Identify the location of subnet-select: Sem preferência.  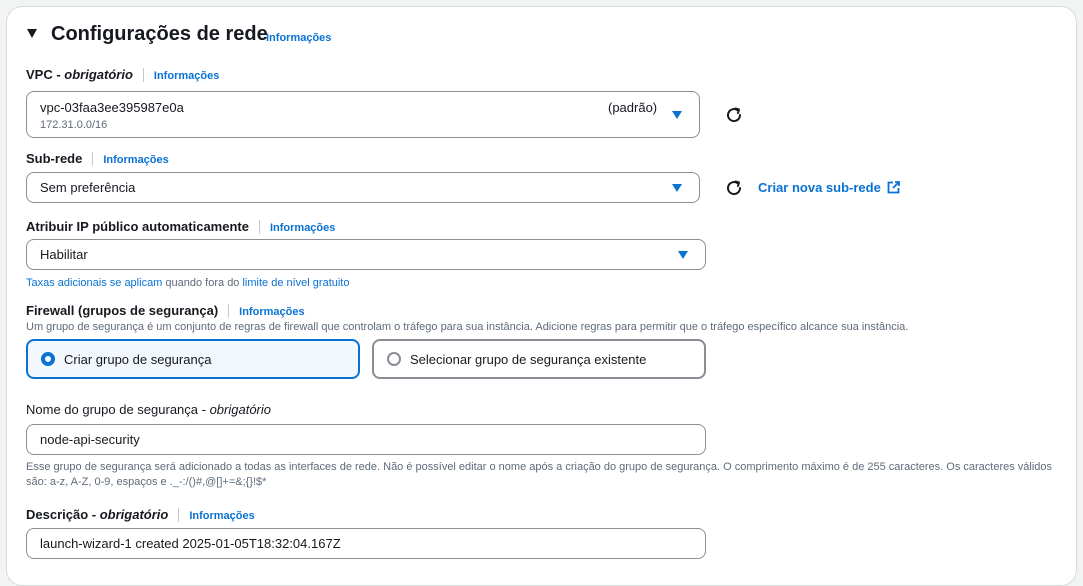
(363, 187).